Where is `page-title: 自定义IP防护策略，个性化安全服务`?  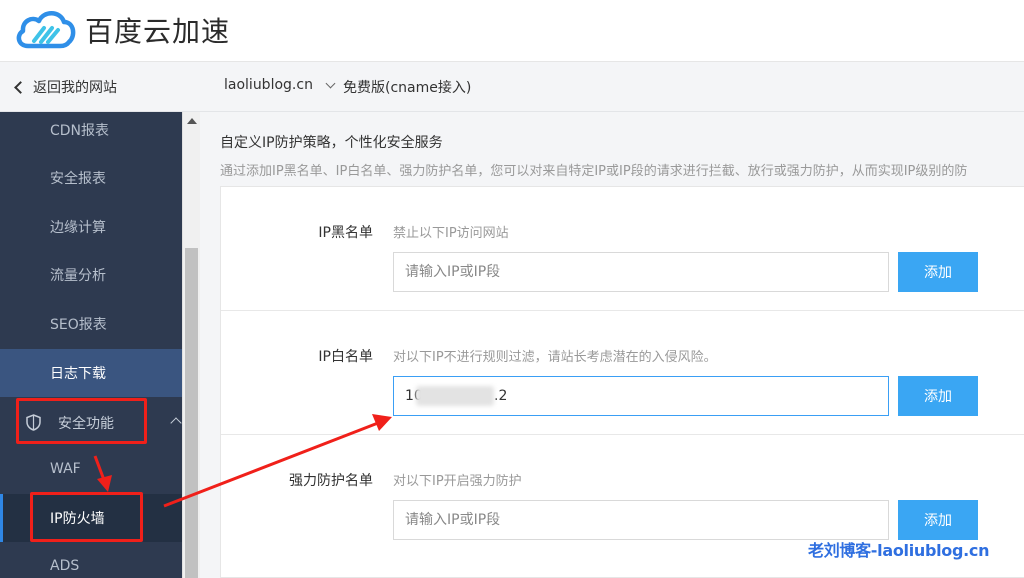 page-title: 自定义IP防护策略，个性化安全服务 is located at coordinates (331, 143).